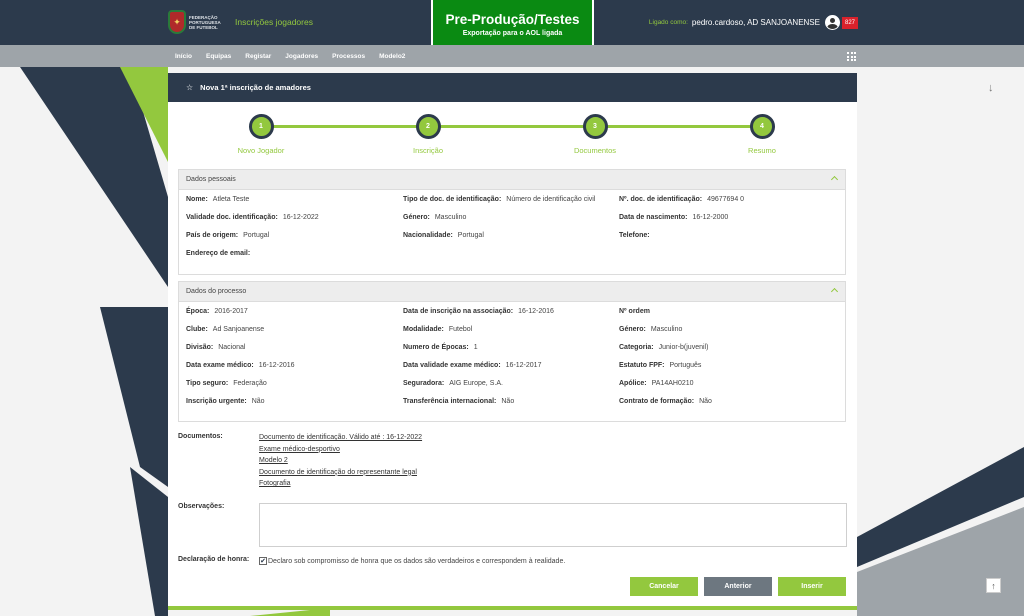  I want to click on fpf-logo: ✦ Federação Portuguesa de Futebol, so click(194, 22).